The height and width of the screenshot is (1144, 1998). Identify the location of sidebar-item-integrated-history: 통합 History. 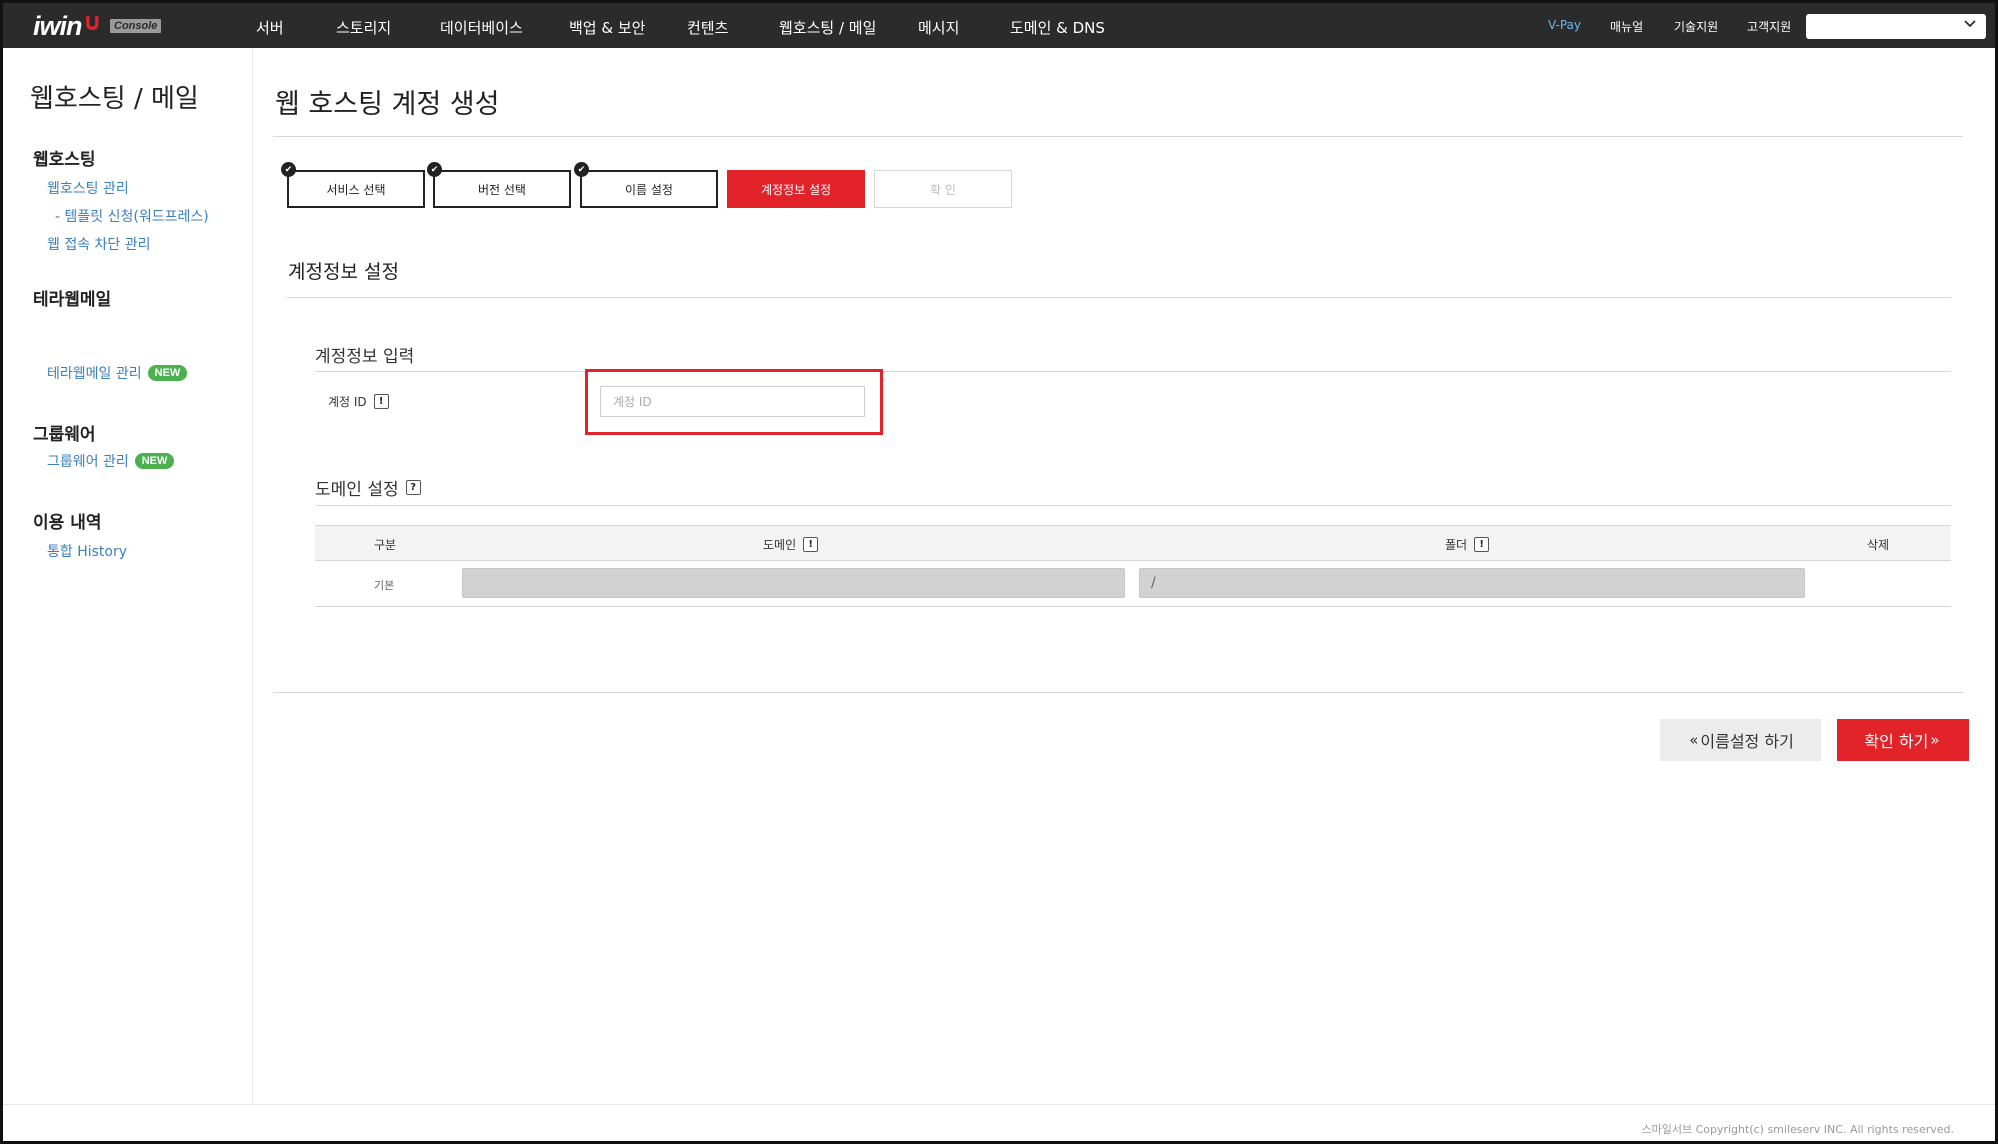
(87, 551).